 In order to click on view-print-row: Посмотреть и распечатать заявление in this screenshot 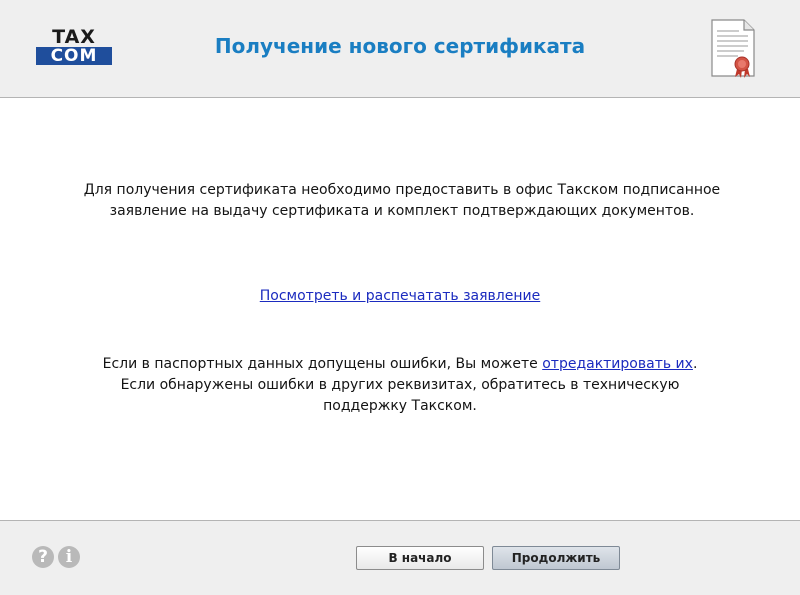, I will do `click(400, 296)`.